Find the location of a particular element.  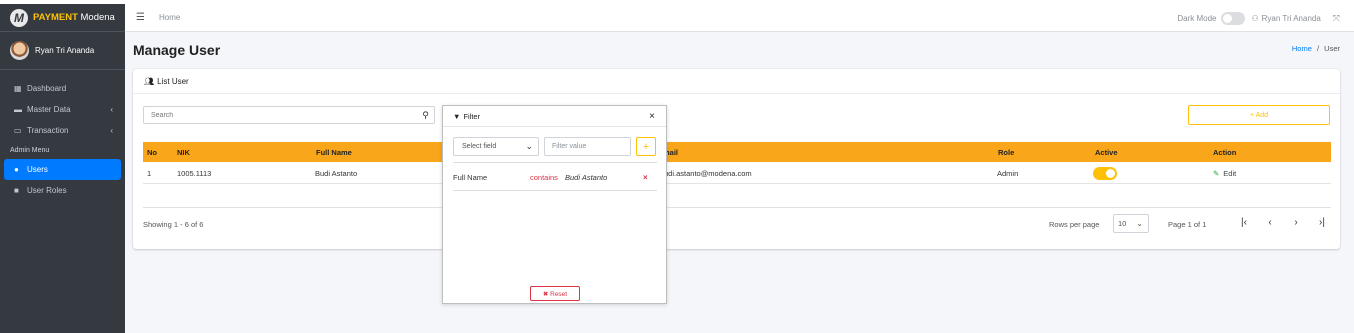

fullscreen-icon: ⤧ is located at coordinates (1336, 18).